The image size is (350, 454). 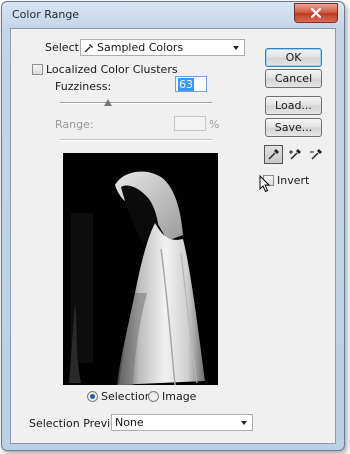 What do you see at coordinates (190, 123) in the screenshot?
I see `range-input` at bounding box center [190, 123].